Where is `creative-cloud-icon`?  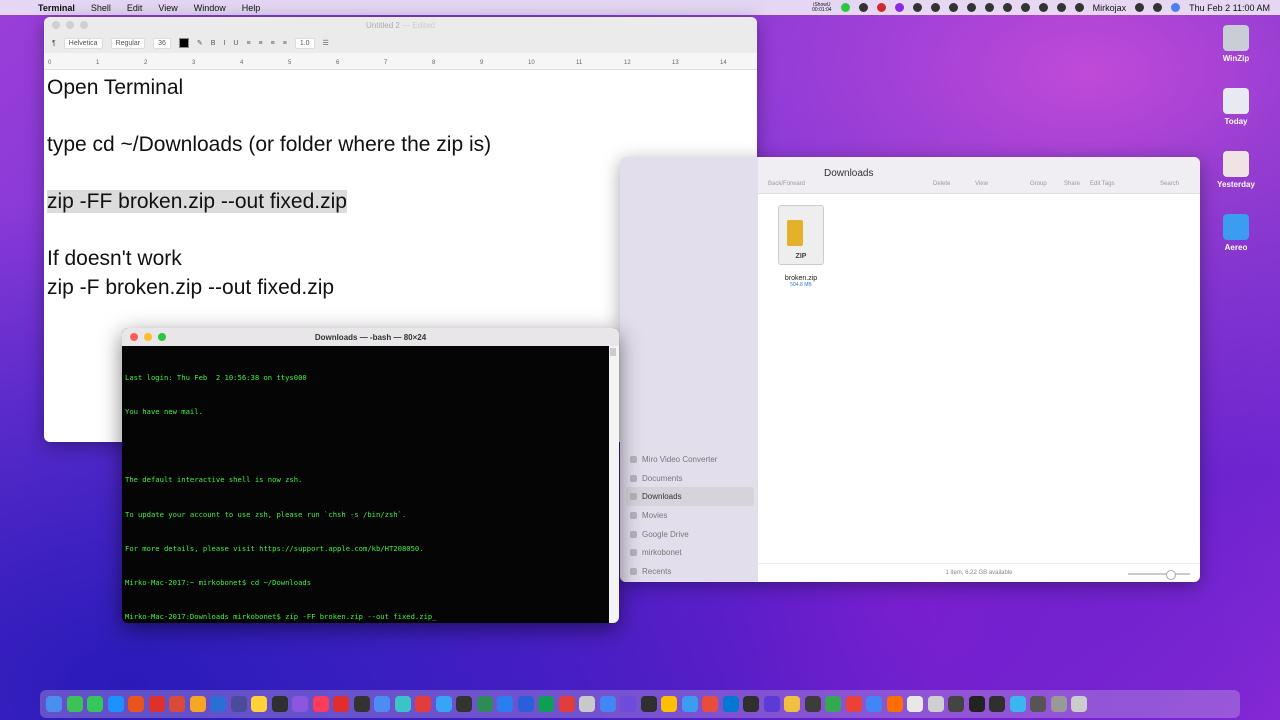
creative-cloud-icon is located at coordinates (881, 7).